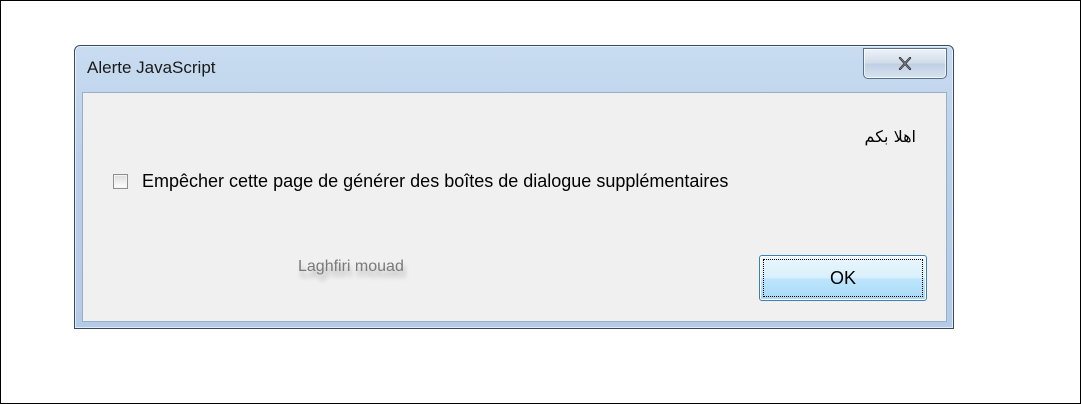 This screenshot has width=1081, height=404. Describe the element at coordinates (120, 181) in the screenshot. I see `suppress-dialogs-checkbox` at that location.